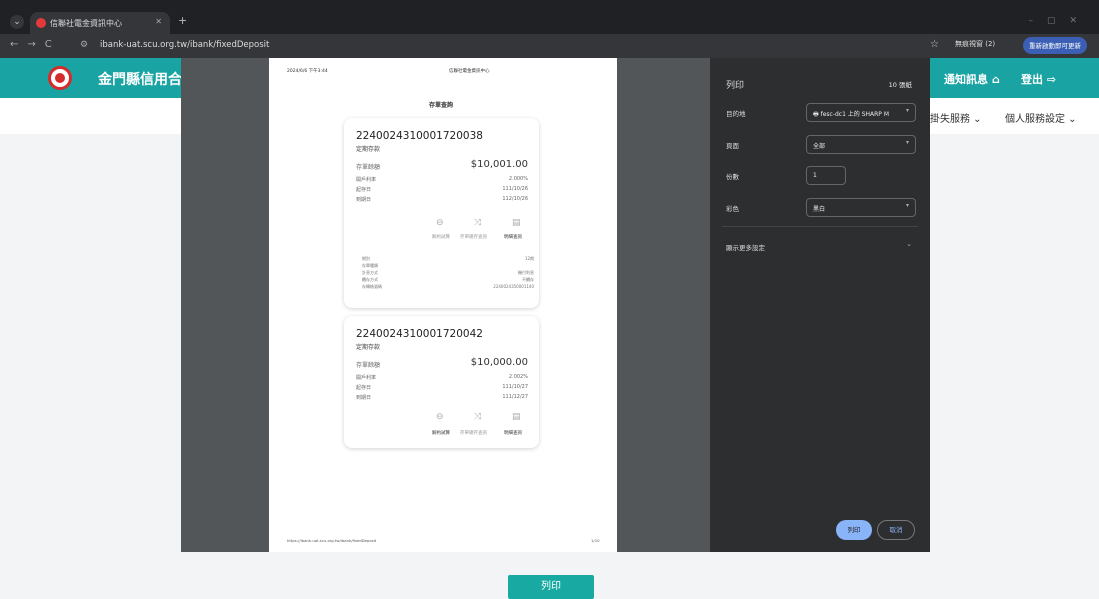  What do you see at coordinates (526, 272) in the screenshot?
I see `detail-value: 機付利息` at bounding box center [526, 272].